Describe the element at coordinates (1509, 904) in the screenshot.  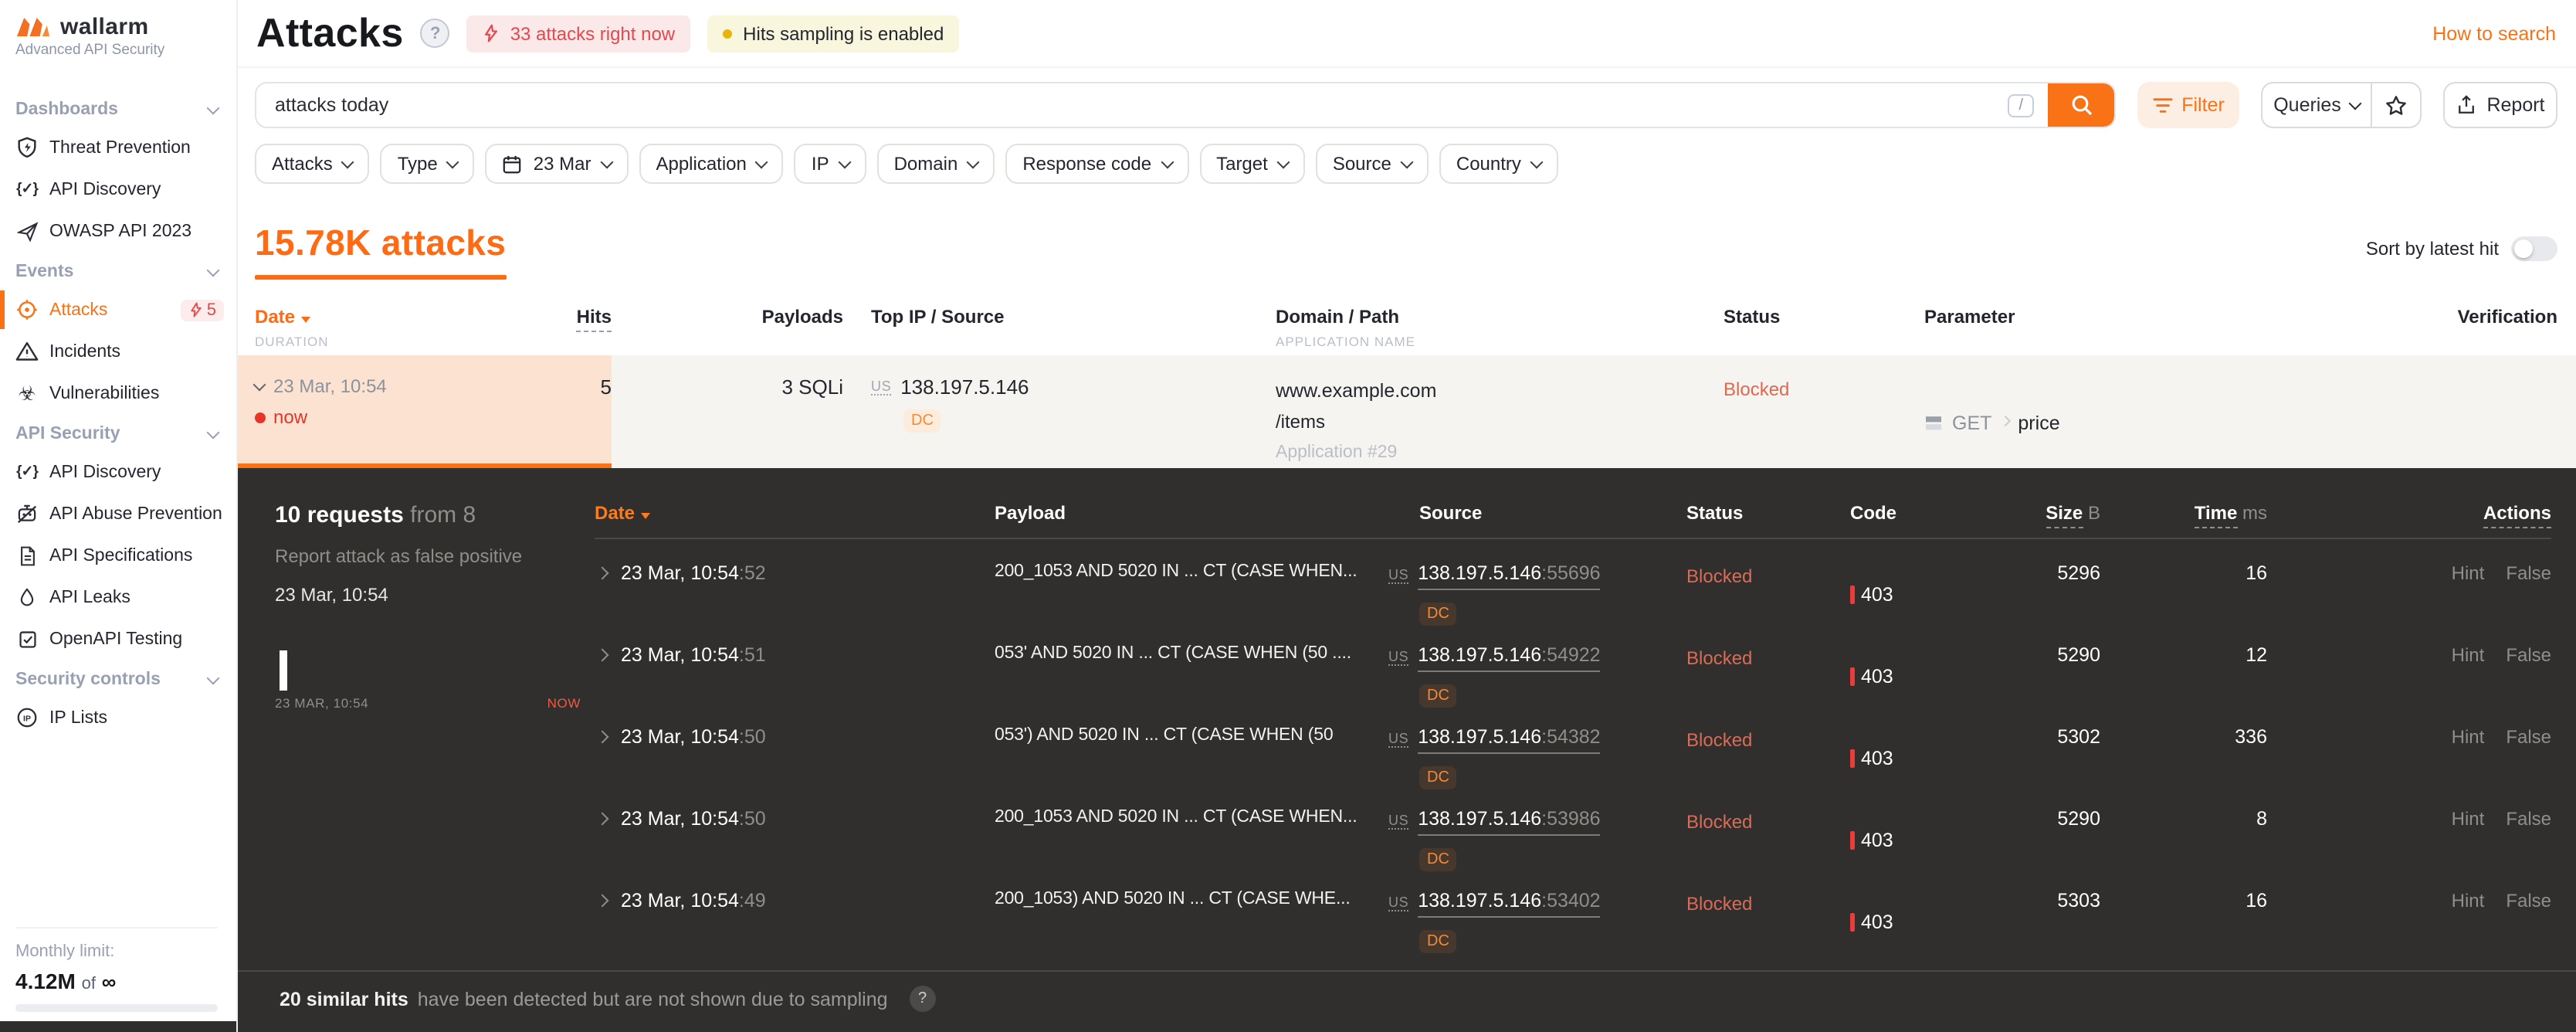
I see `request-ip: 138.197.5.146:53402` at that location.